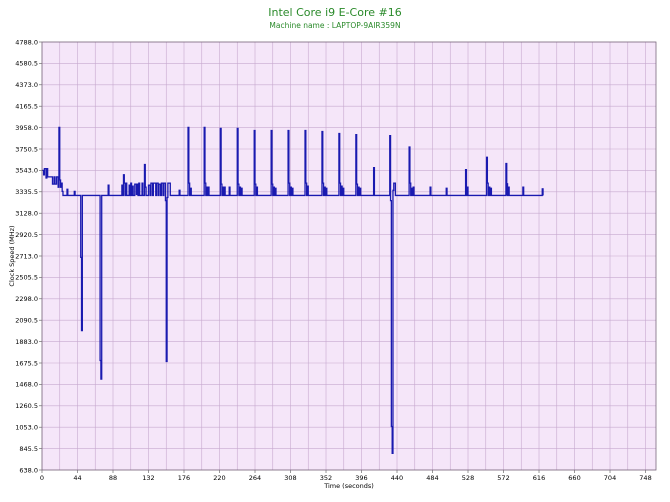  I want to click on y-tick-label: 3750.5, so click(26, 149).